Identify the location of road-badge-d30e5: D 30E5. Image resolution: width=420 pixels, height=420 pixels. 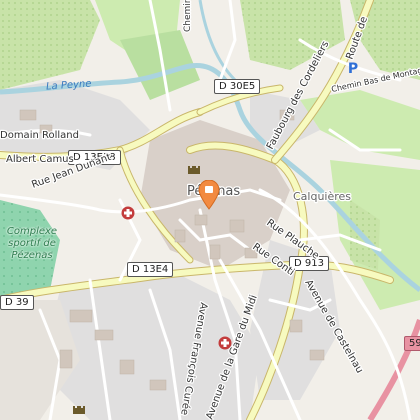
(237, 86).